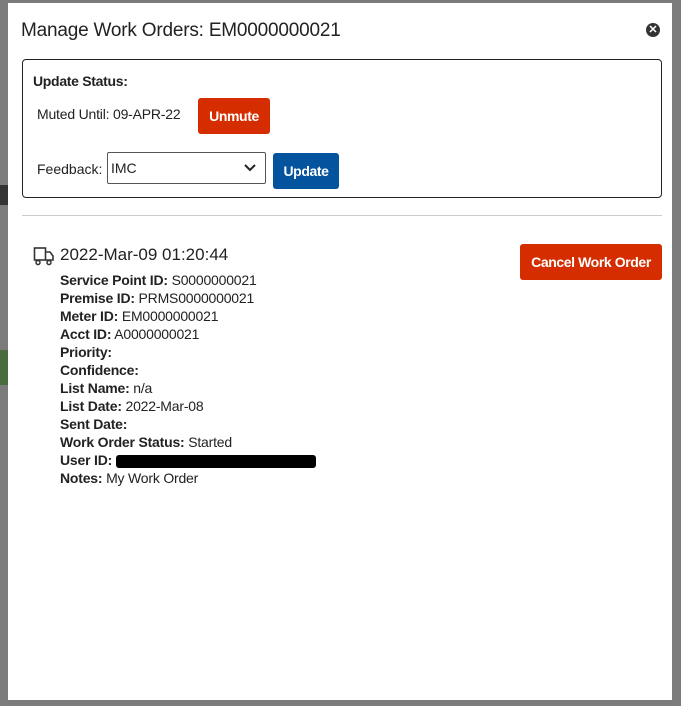 This screenshot has height=706, width=681. I want to click on detail-label: Premise ID:, so click(97, 298).